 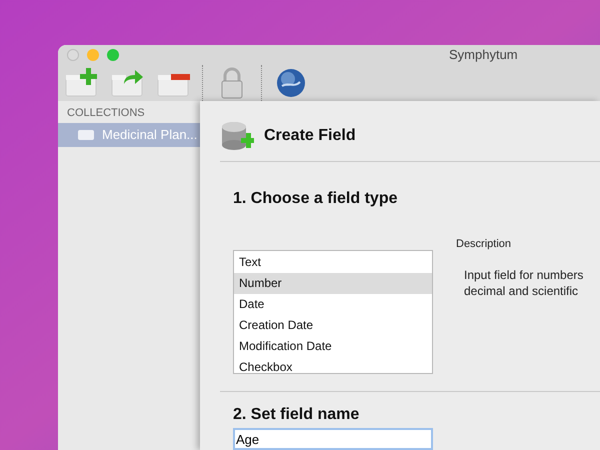 I want to click on description-label: Description, so click(x=484, y=244).